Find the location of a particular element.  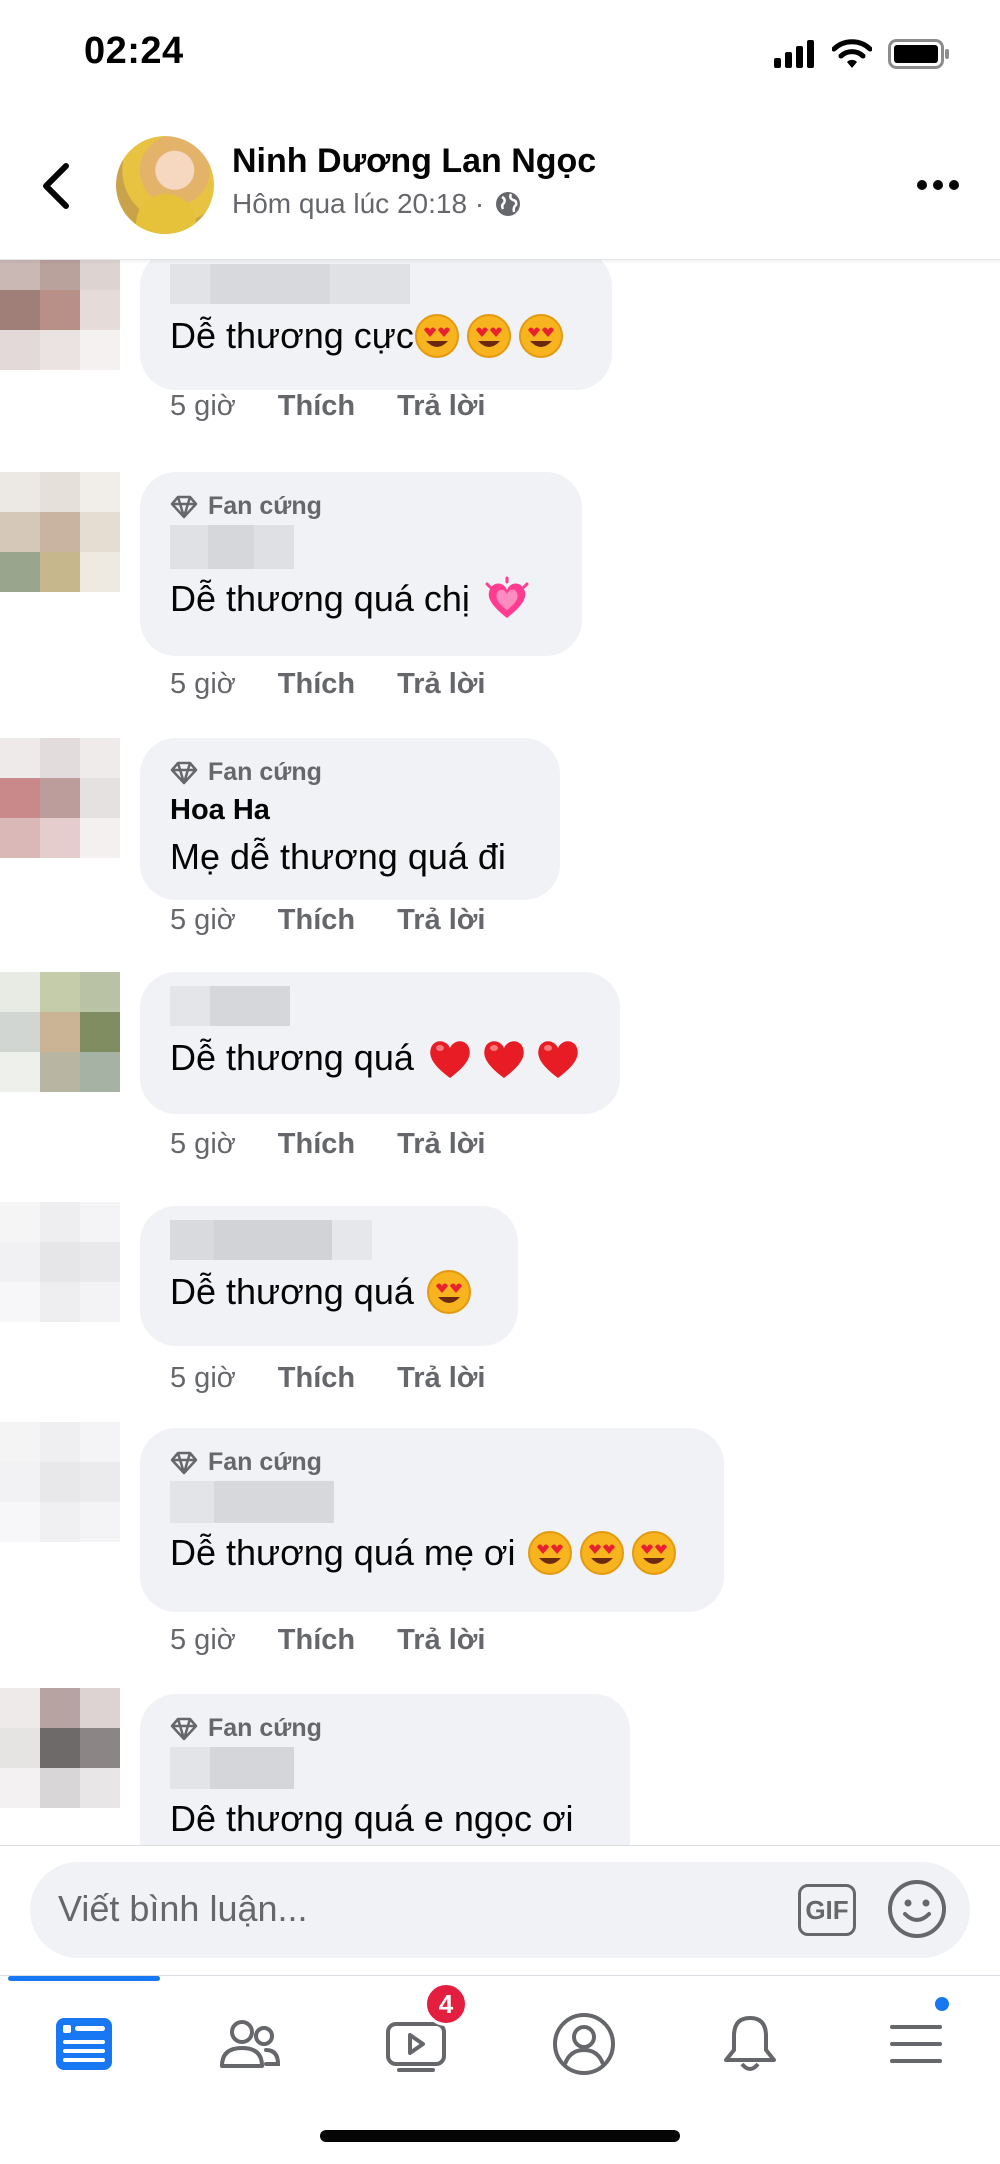

comment-bubble: Dễ thương cực is located at coordinates (376, 325).